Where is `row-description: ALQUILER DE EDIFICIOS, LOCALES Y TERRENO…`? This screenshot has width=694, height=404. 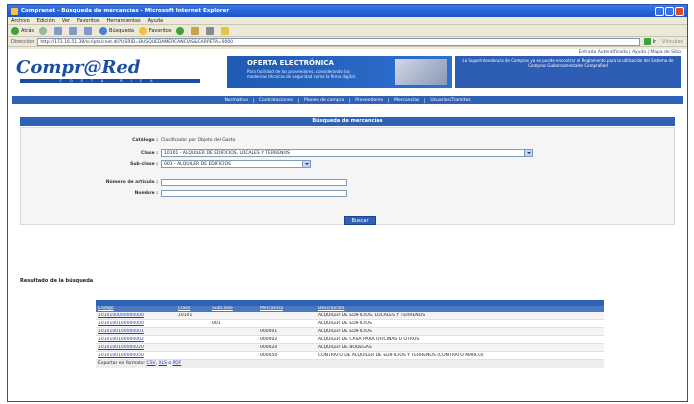 row-description: ALQUILER DE EDIFICIOS, LOCALES Y TERRENO… is located at coordinates (372, 315).